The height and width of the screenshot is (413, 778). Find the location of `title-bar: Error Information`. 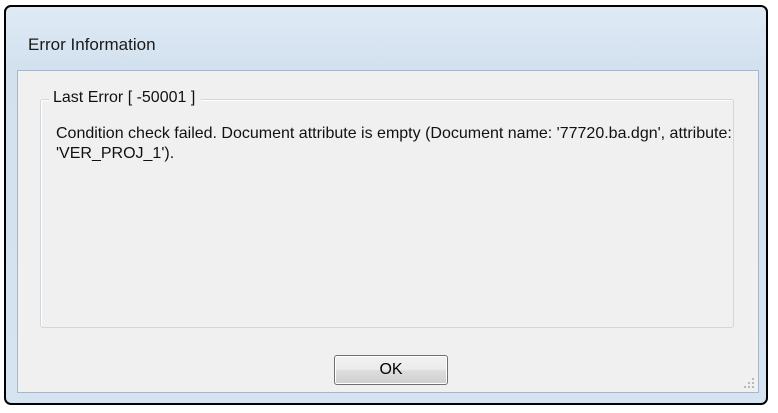

title-bar: Error Information is located at coordinates (386, 37).